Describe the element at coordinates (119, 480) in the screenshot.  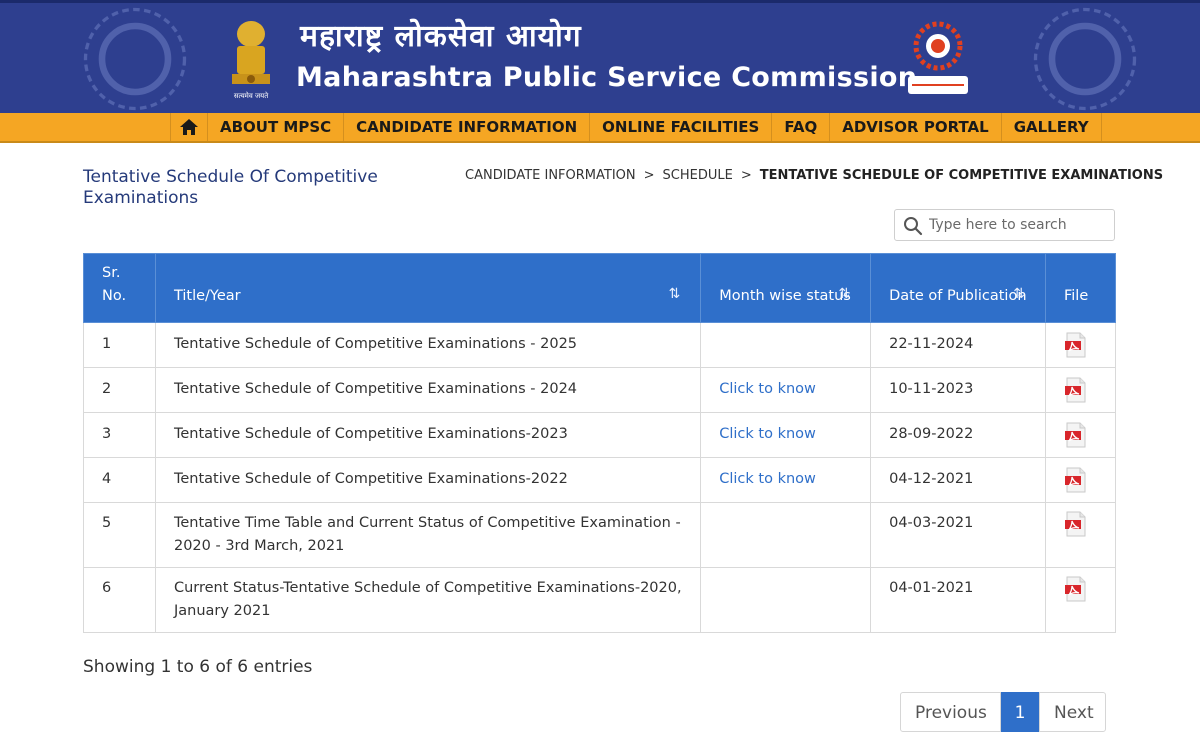
I see `cell-sr-no: 4` at that location.